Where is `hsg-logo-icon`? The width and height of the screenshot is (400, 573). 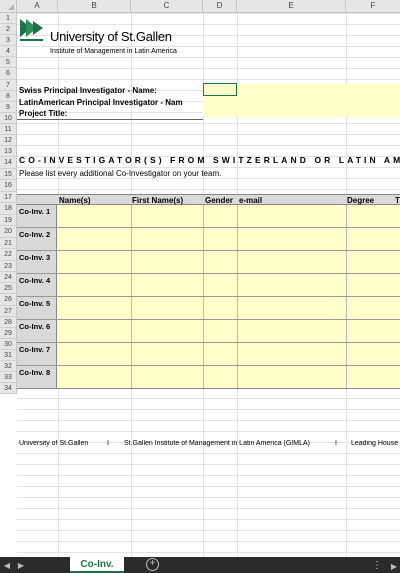 hsg-logo-icon is located at coordinates (31, 30).